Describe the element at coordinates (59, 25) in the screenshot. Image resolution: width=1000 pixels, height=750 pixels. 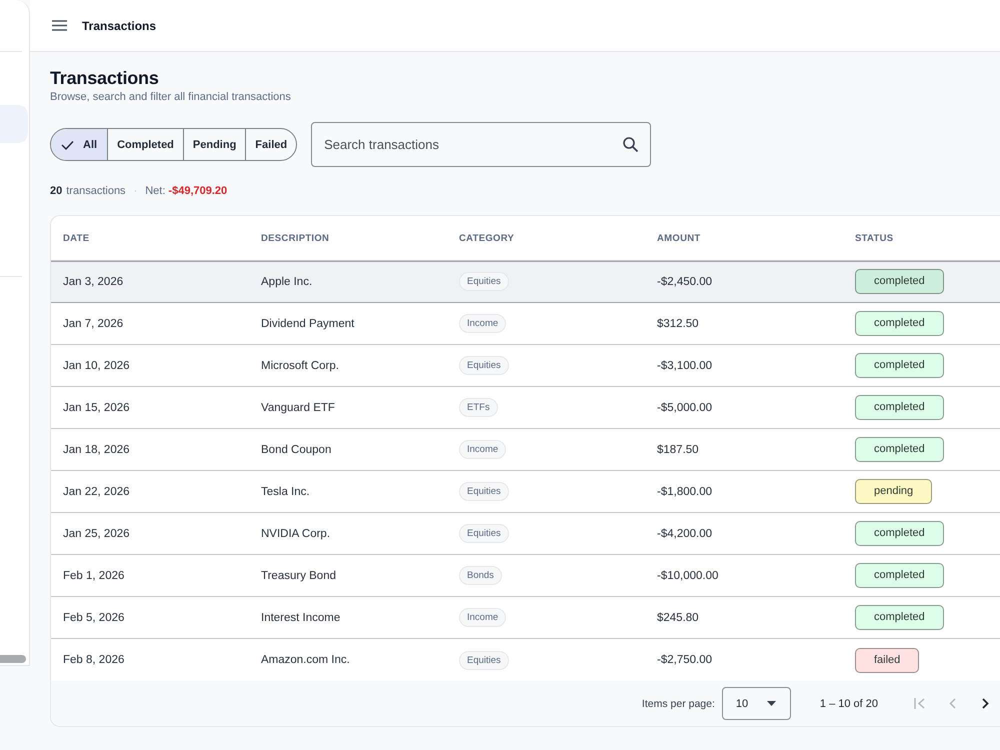
I see `menu-icon` at that location.